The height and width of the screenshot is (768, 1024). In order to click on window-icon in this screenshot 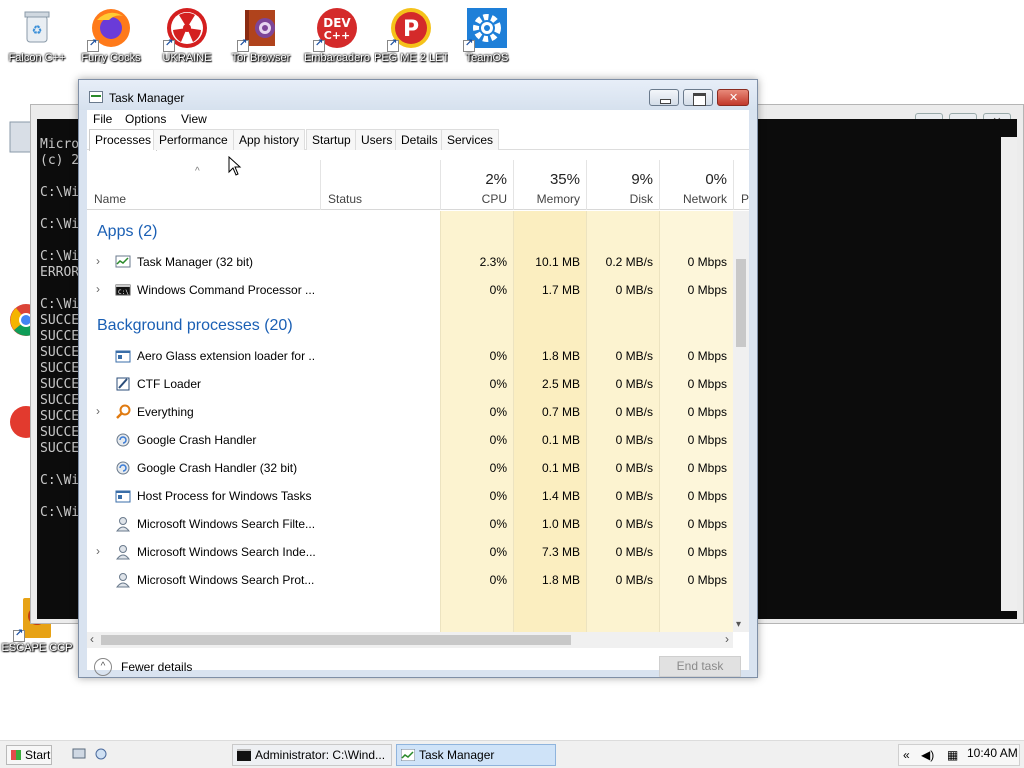, I will do `click(123, 496)`.